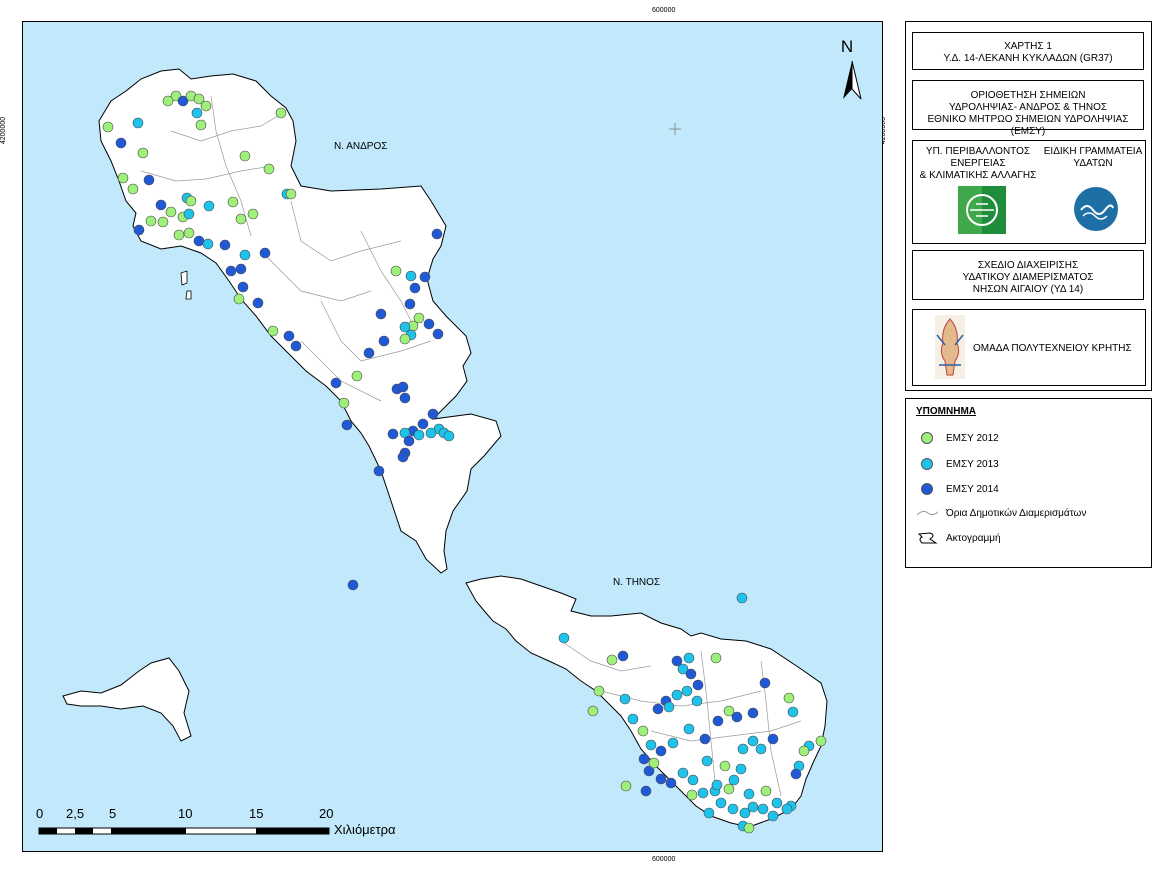 Image resolution: width=1169 pixels, height=873 pixels. I want to click on scale-tick-20: 20, so click(326, 813).